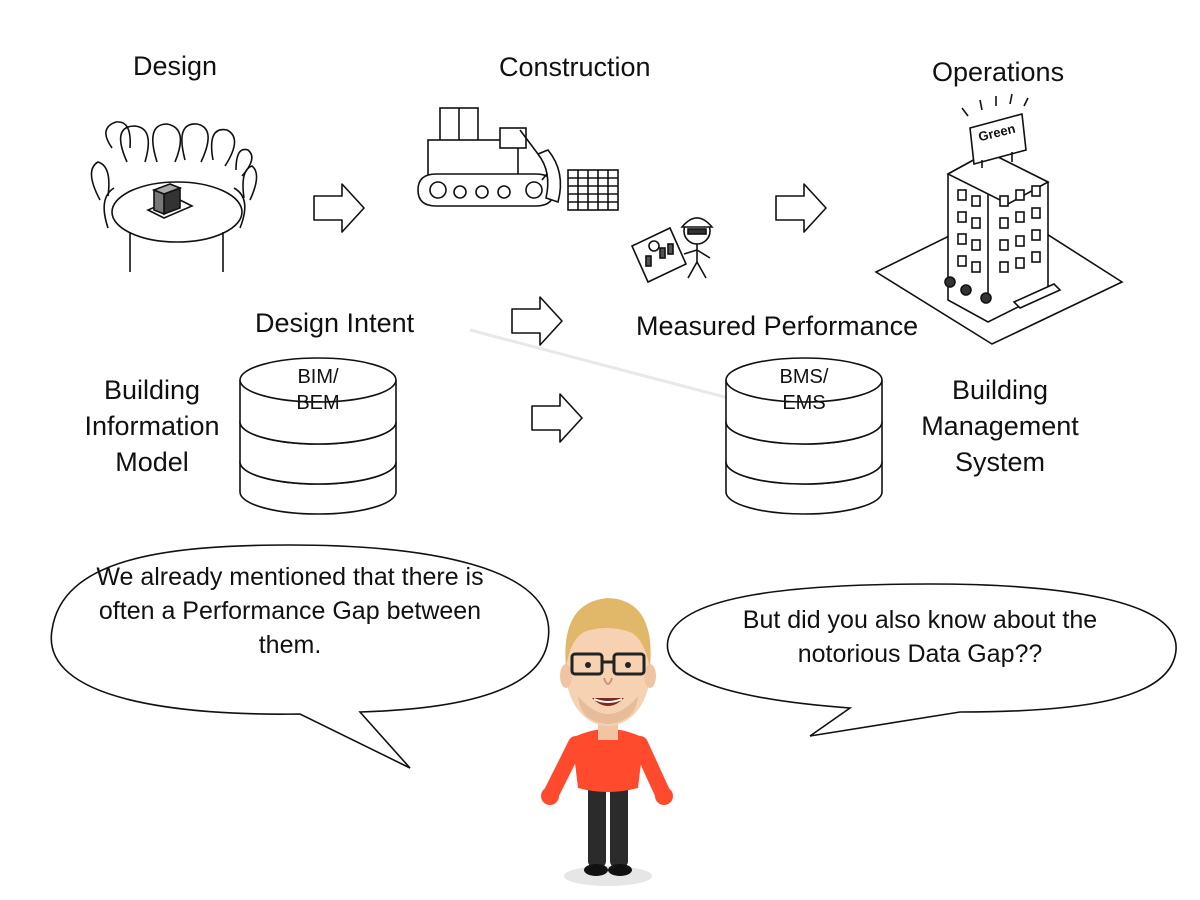 Image resolution: width=1200 pixels, height=900 pixels. I want to click on stage-label-operations: Operations, so click(998, 72).